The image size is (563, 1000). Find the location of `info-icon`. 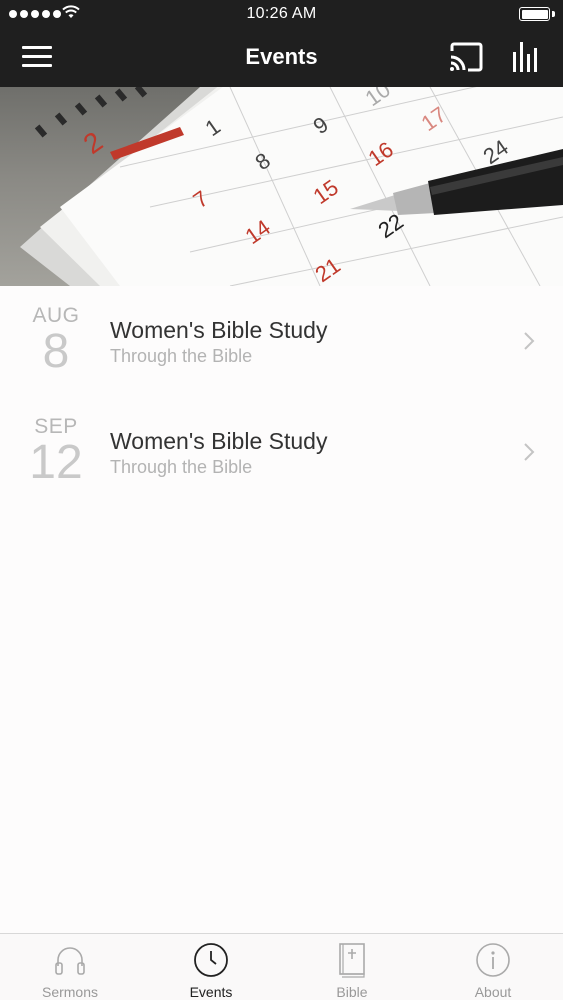

info-icon is located at coordinates (493, 960).